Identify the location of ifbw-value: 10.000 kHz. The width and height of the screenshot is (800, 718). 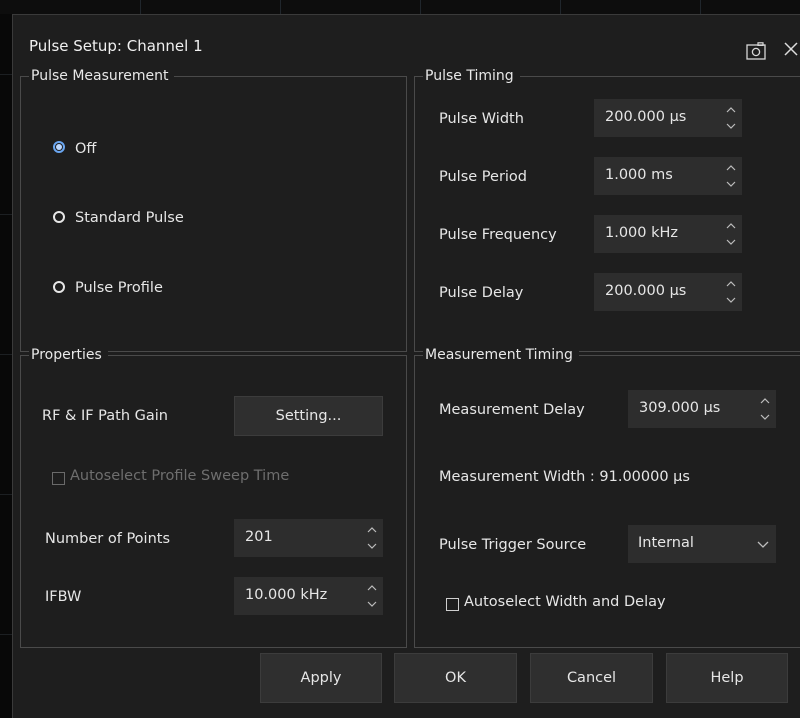
(286, 595).